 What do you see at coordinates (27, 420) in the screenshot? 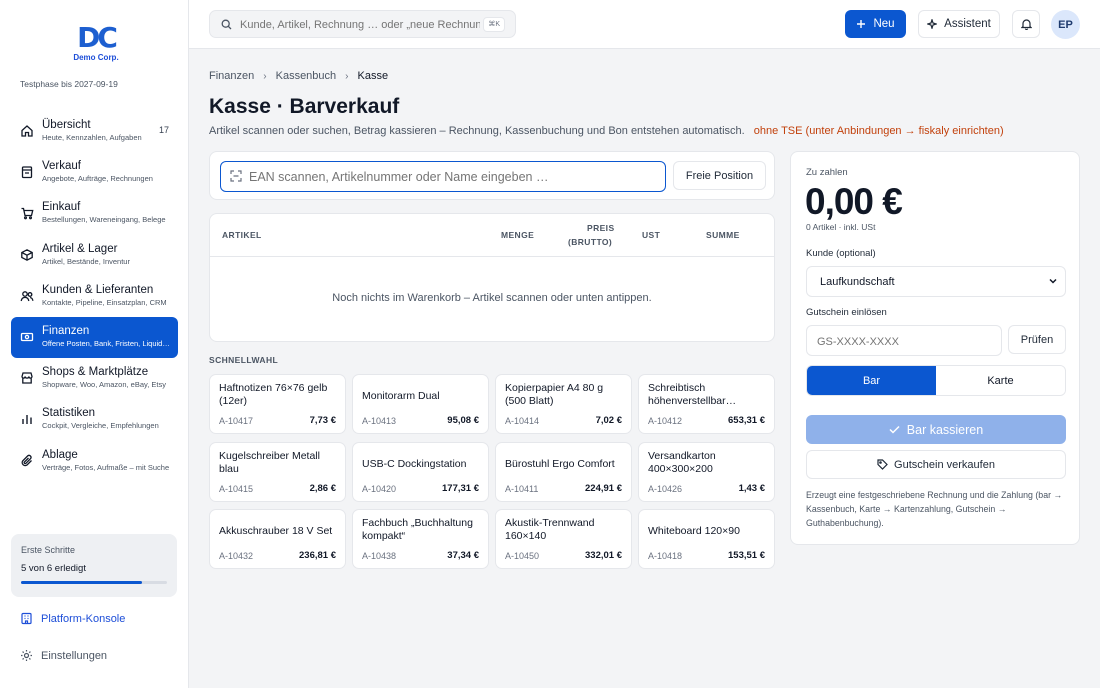
I see `stats-icon` at bounding box center [27, 420].